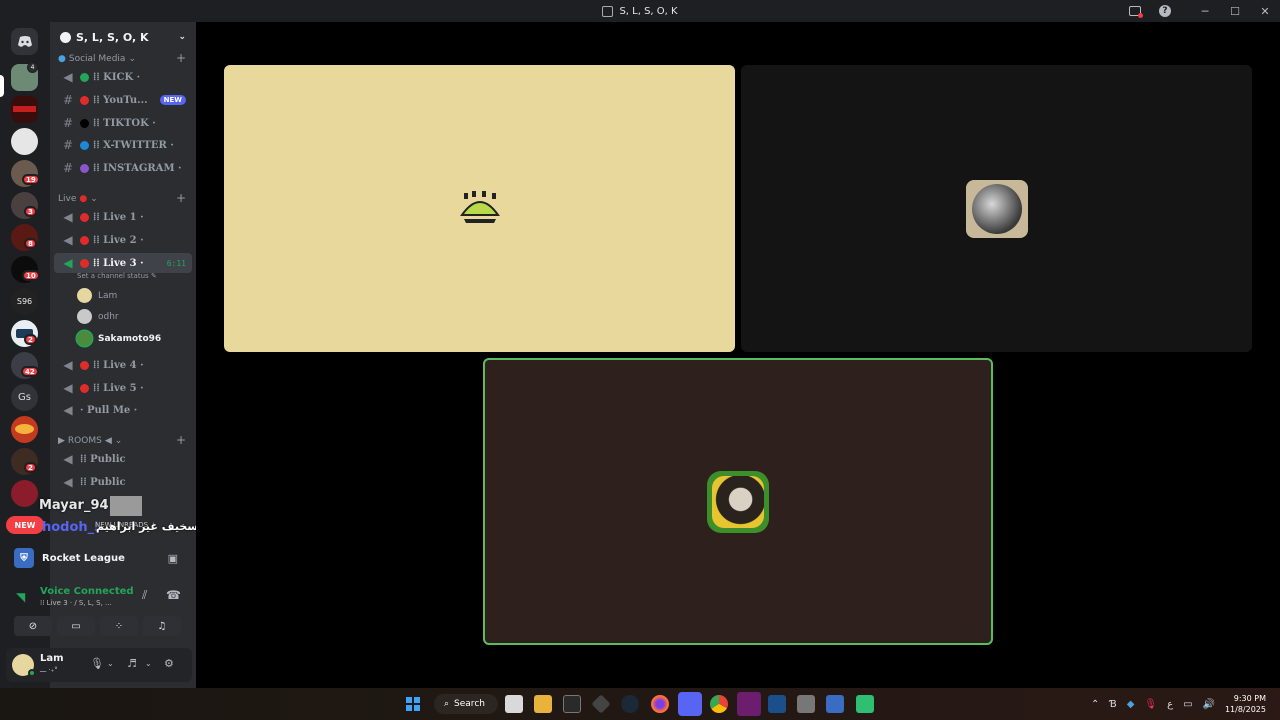  What do you see at coordinates (78, 199) in the screenshot?
I see `category-live: Live ● ⌄` at bounding box center [78, 199].